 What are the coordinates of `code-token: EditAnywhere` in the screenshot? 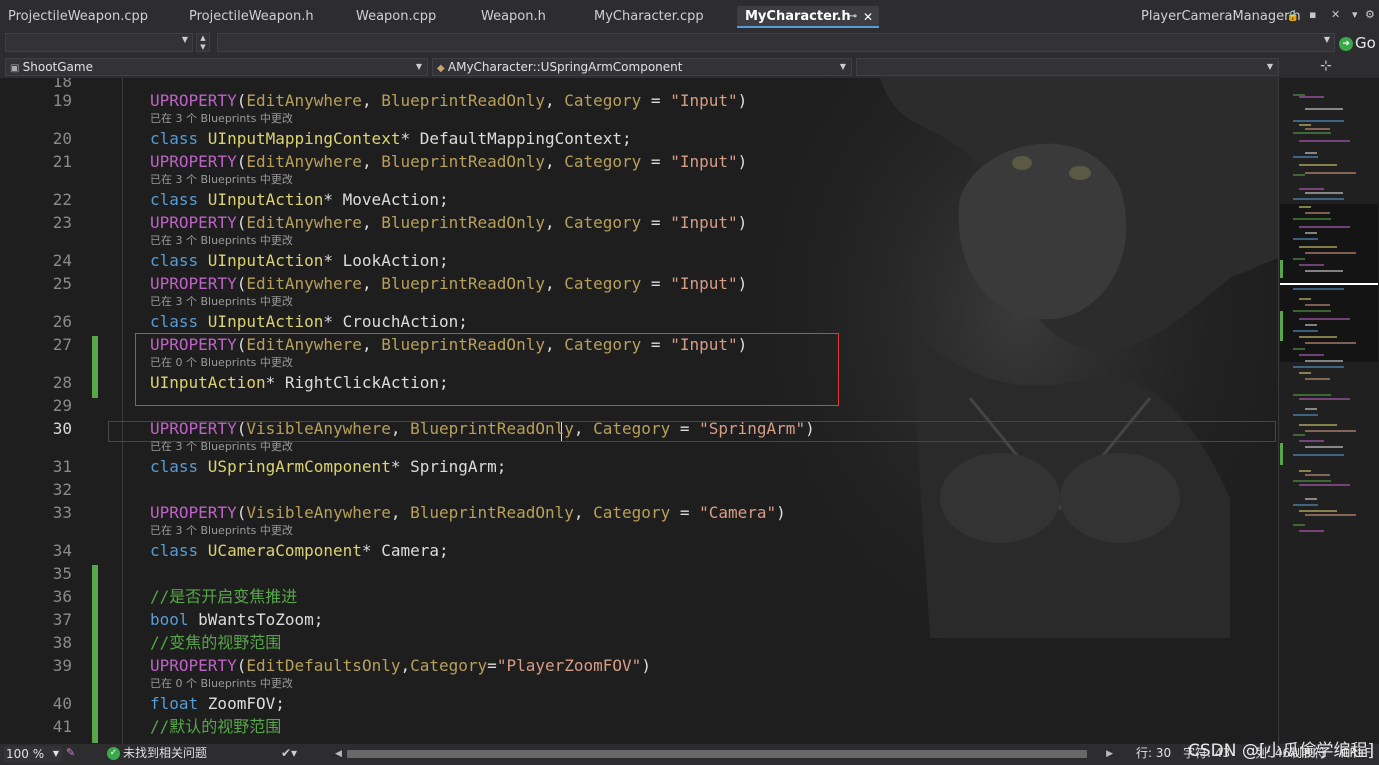 It's located at (304, 222).